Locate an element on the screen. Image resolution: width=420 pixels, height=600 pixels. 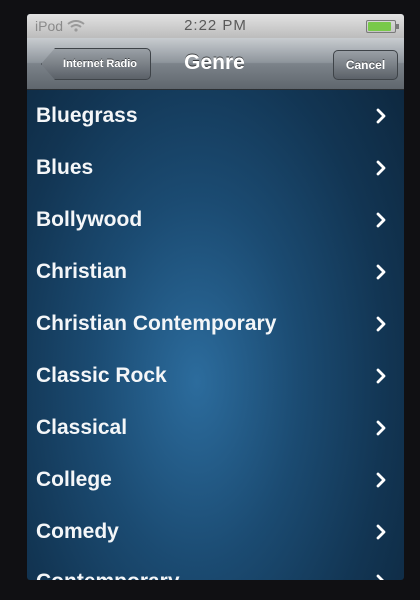
list-item-genre: Classical is located at coordinates (215, 428).